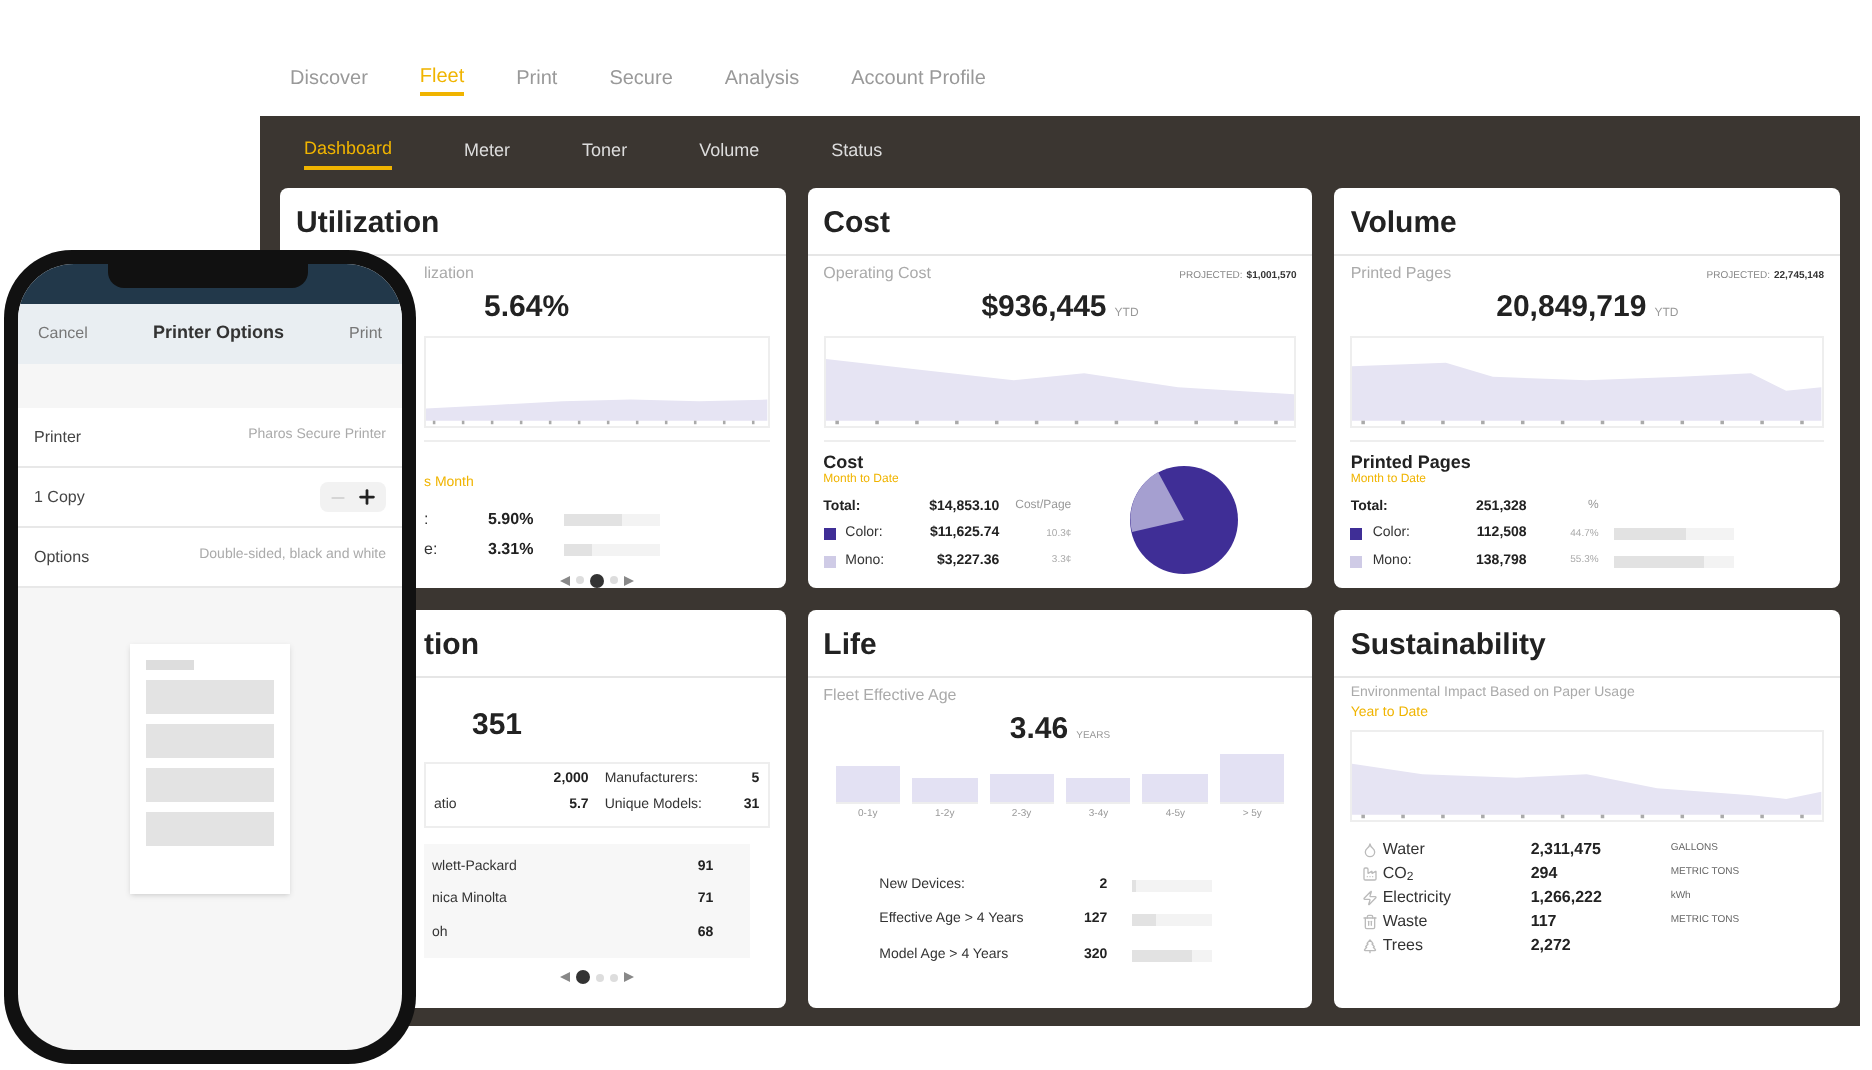 The height and width of the screenshot is (1070, 1872). Describe the element at coordinates (59, 497) in the screenshot. I see `option-label: 1 Copy` at that location.